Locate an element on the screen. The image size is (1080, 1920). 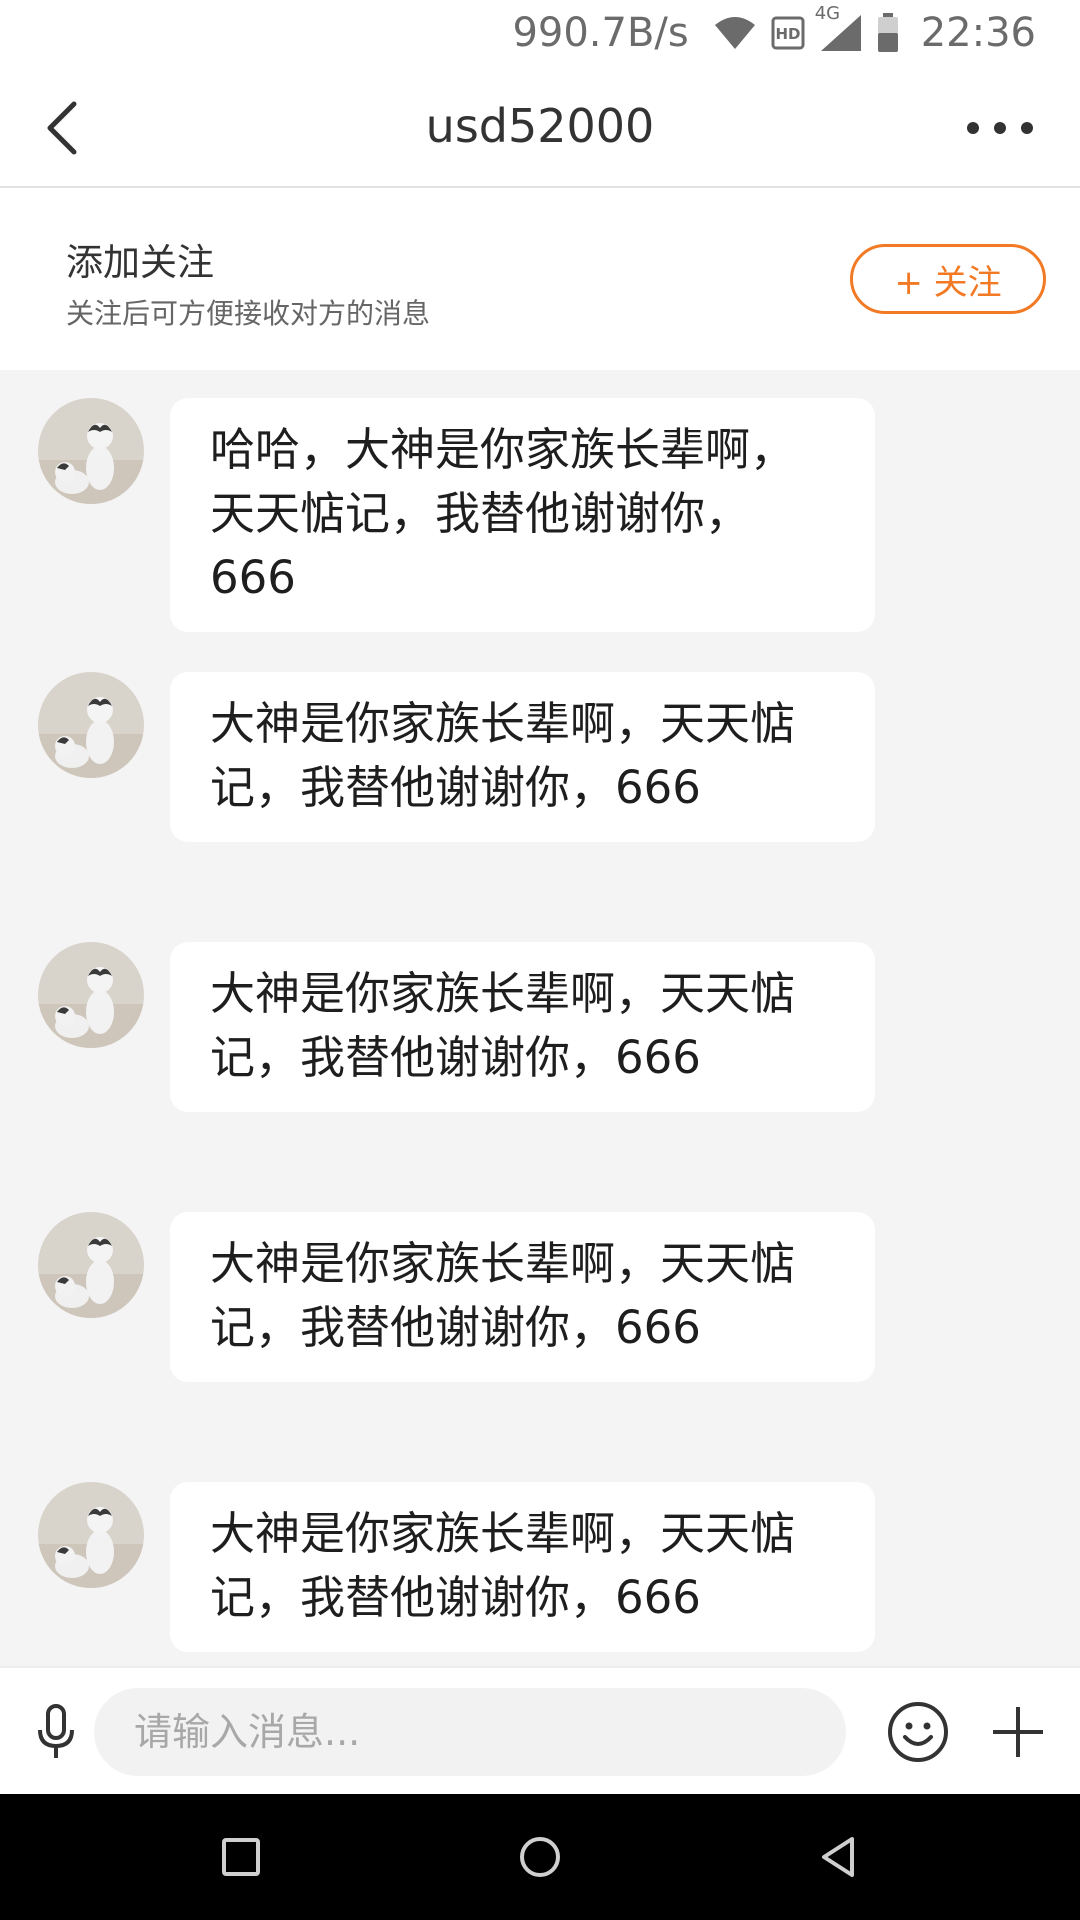
emoji-icon is located at coordinates (918, 1732).